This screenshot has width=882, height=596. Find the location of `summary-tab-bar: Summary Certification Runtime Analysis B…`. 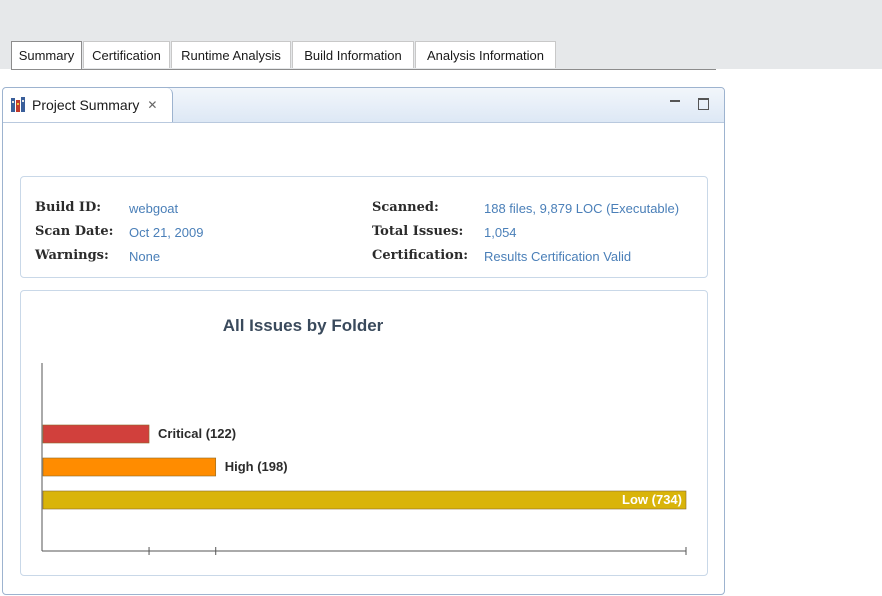

summary-tab-bar: Summary Certification Runtime Analysis B… is located at coordinates (363, 55).